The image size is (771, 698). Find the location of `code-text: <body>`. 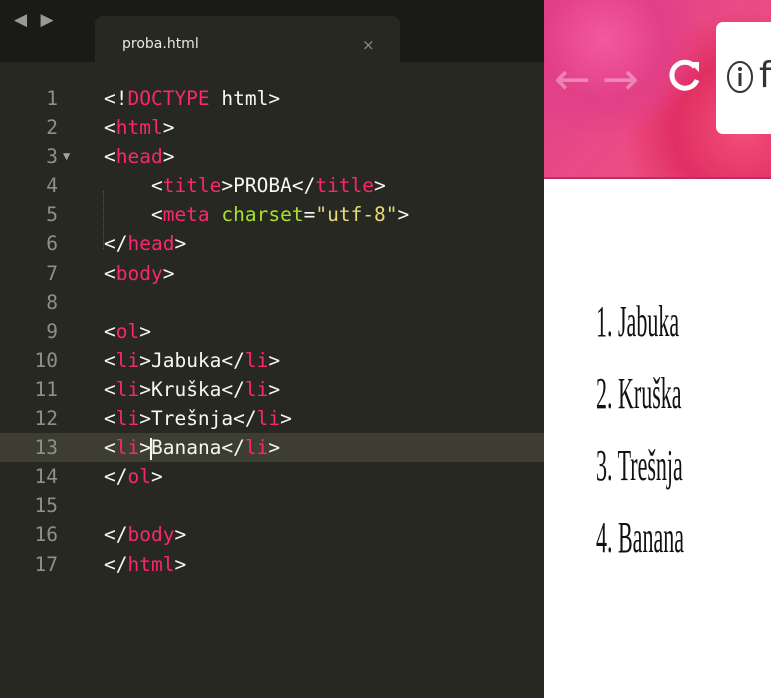

code-text: <body> is located at coordinates (139, 273).